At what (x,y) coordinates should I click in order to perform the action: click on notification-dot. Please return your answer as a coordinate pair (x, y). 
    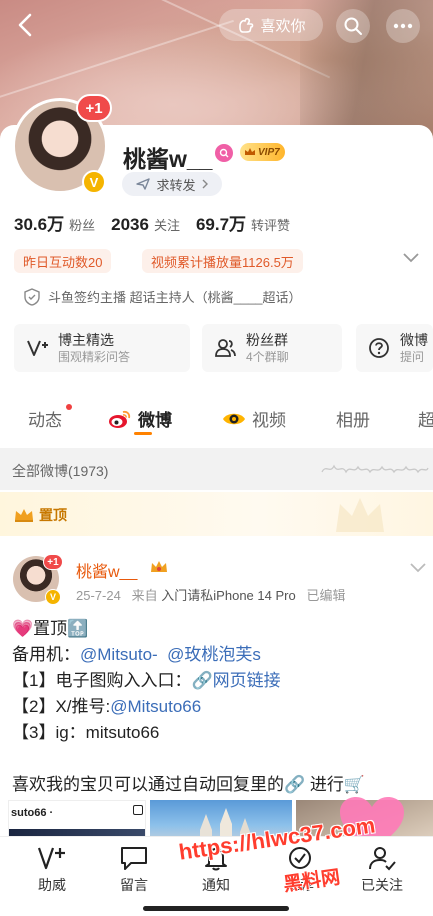
    Looking at the image, I should click on (69, 407).